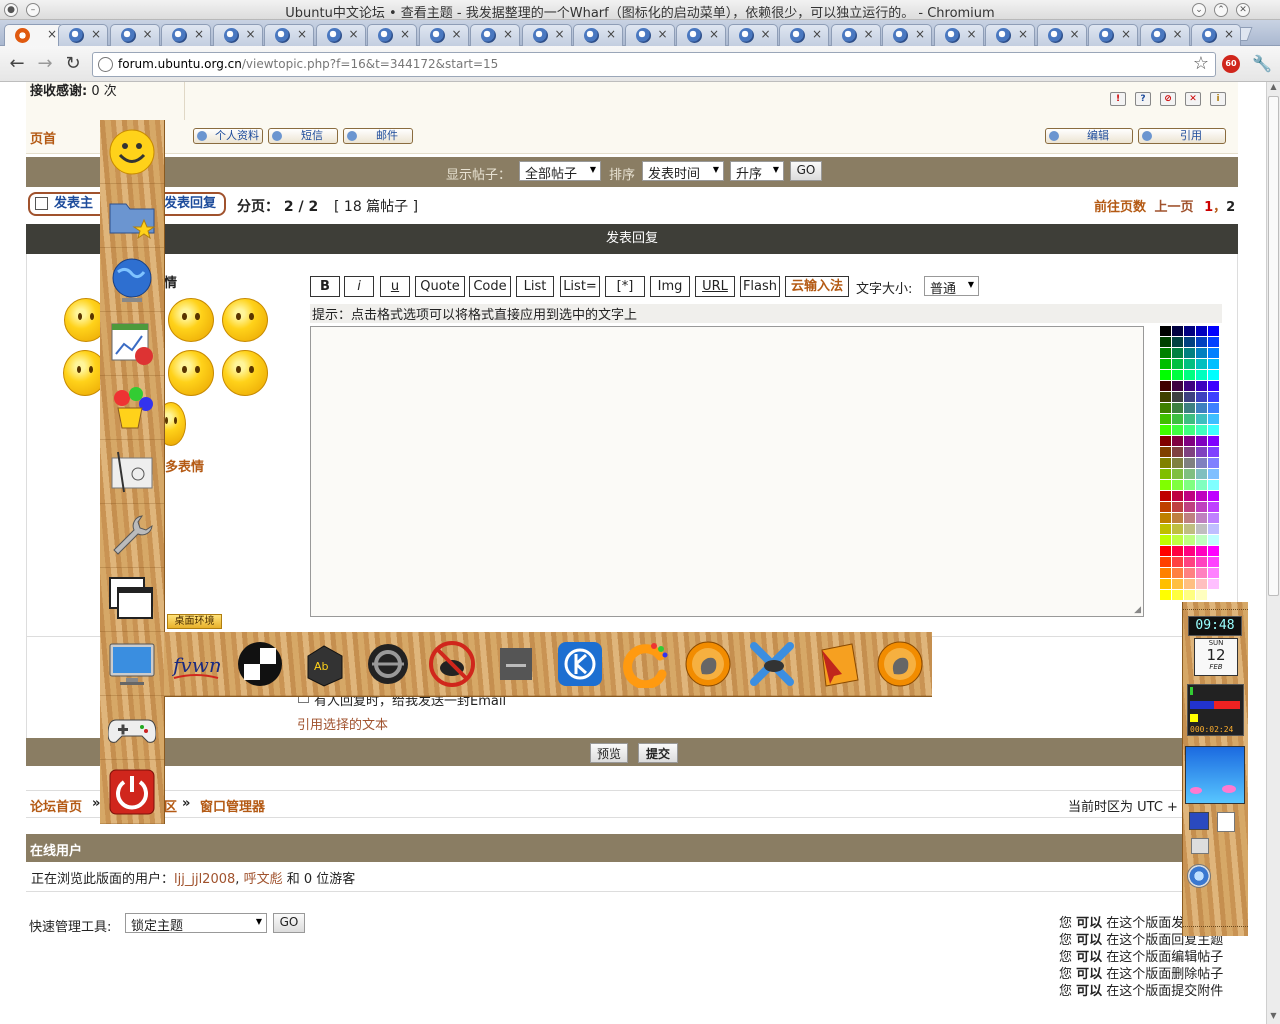 Image resolution: width=1280 pixels, height=1024 pixels. Describe the element at coordinates (1262, 63) in the screenshot. I see `wrench-menu-icon: 🔧` at that location.